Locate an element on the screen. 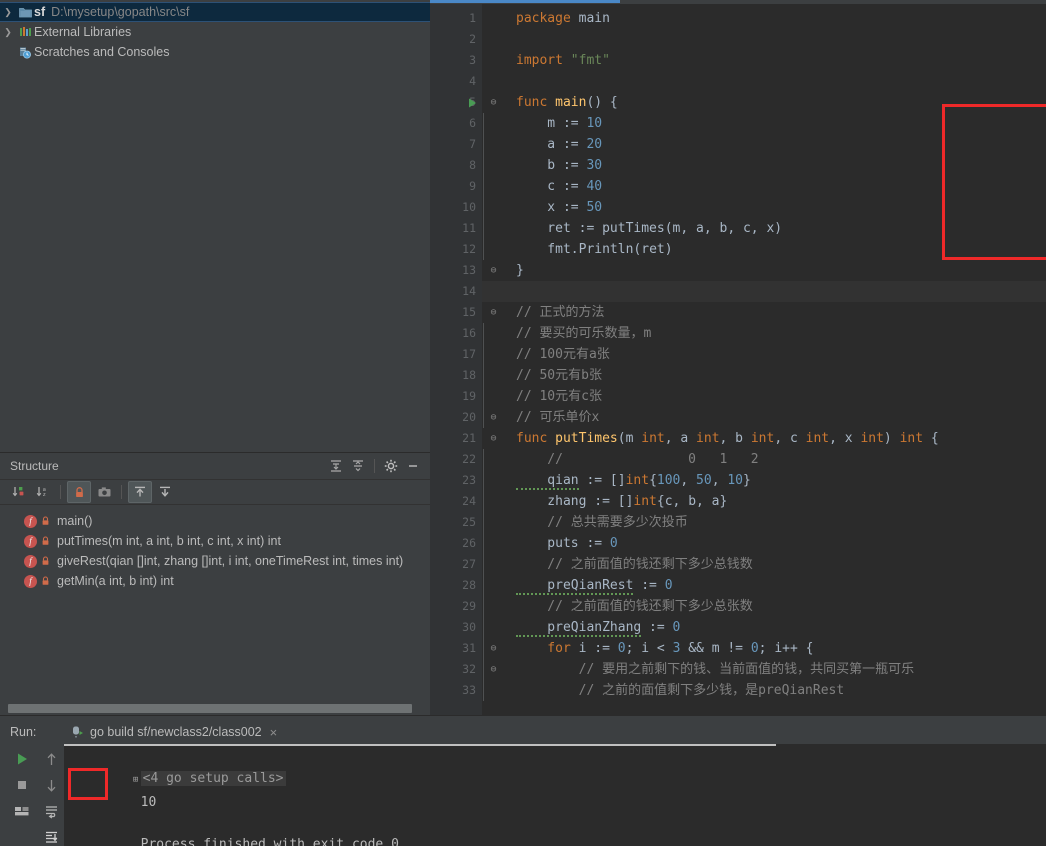 The width and height of the screenshot is (1046, 846). code-line: ⊖} is located at coordinates (764, 270).